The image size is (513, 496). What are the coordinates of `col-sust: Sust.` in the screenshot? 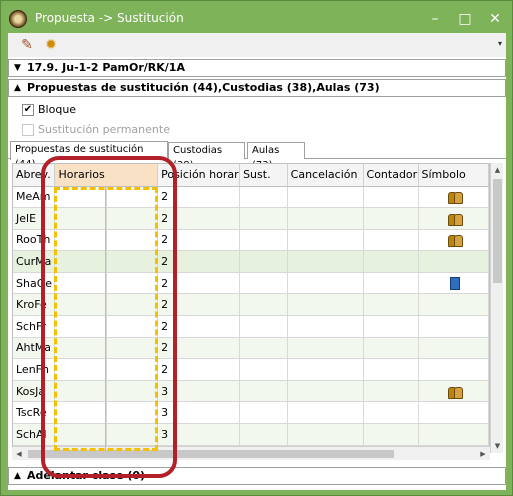 It's located at (263, 175).